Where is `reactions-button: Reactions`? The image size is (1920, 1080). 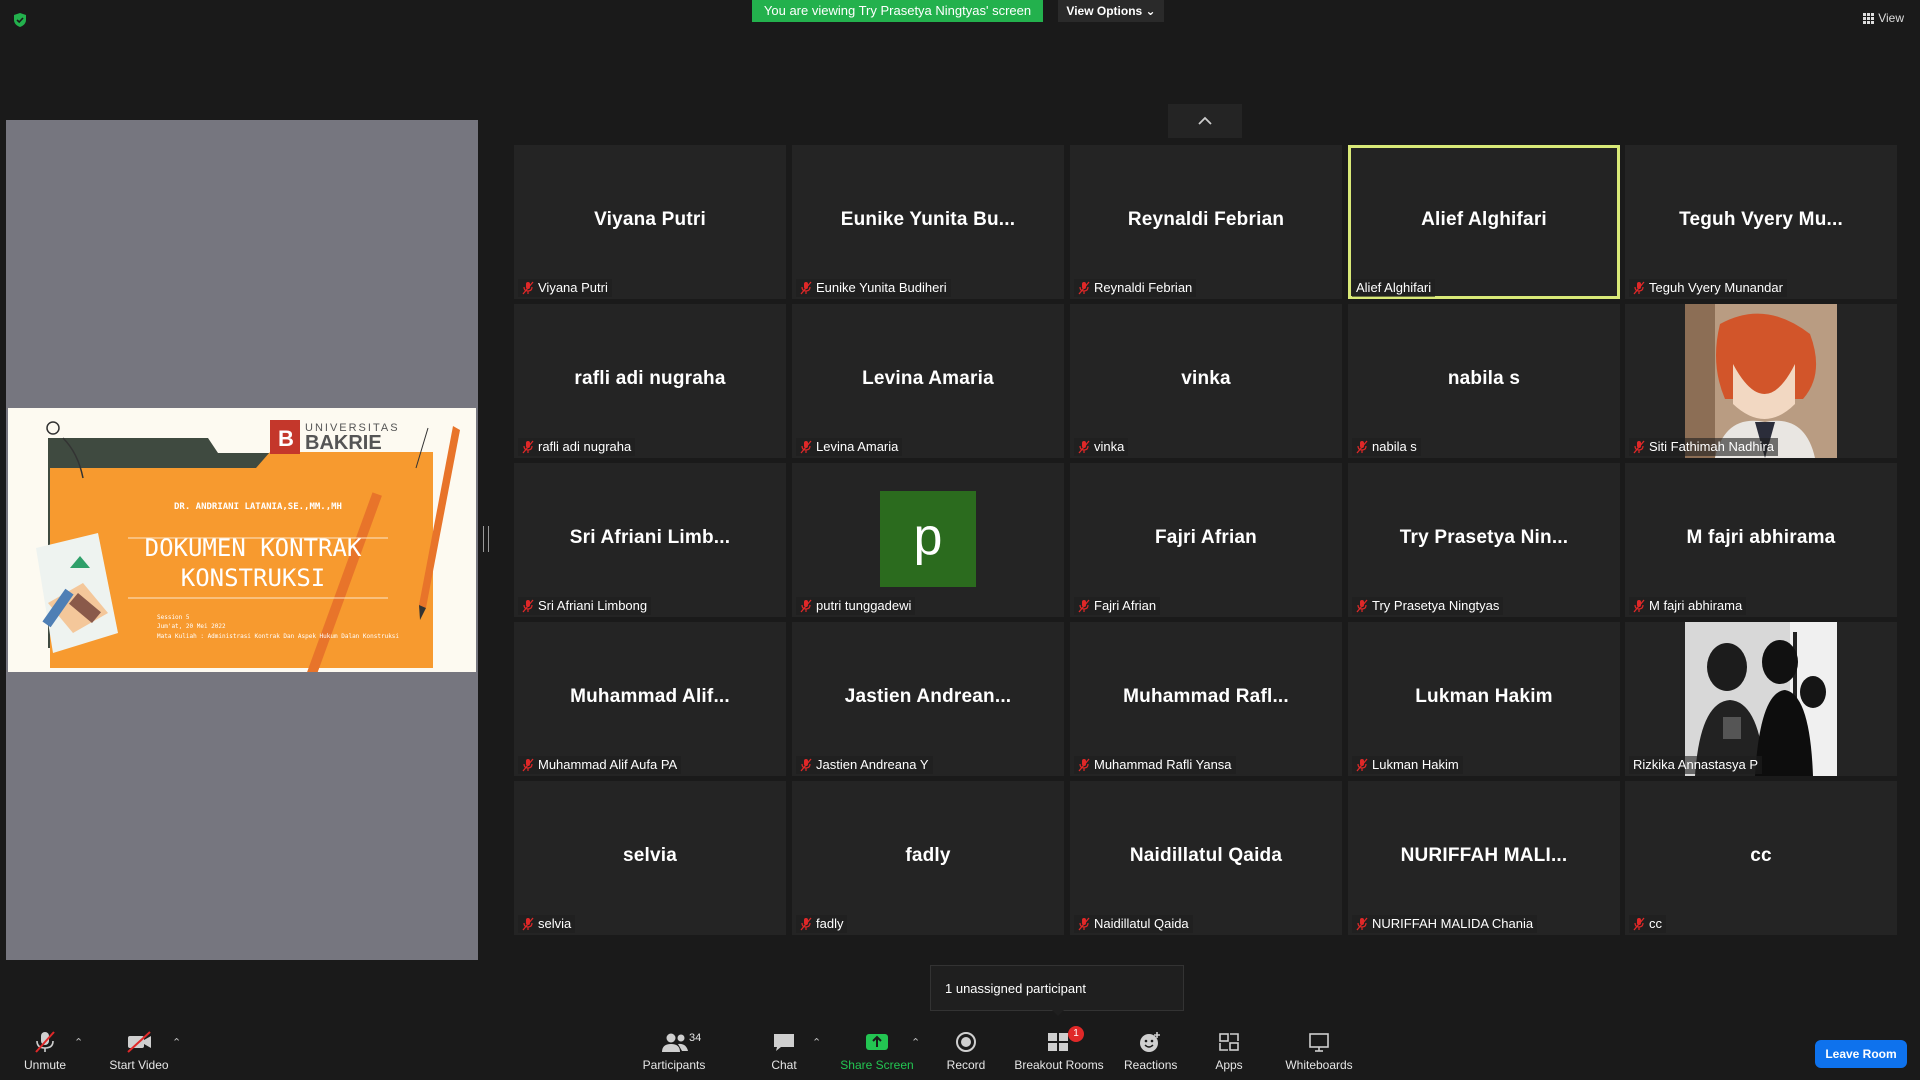
reactions-button: Reactions is located at coordinates (1150, 1051).